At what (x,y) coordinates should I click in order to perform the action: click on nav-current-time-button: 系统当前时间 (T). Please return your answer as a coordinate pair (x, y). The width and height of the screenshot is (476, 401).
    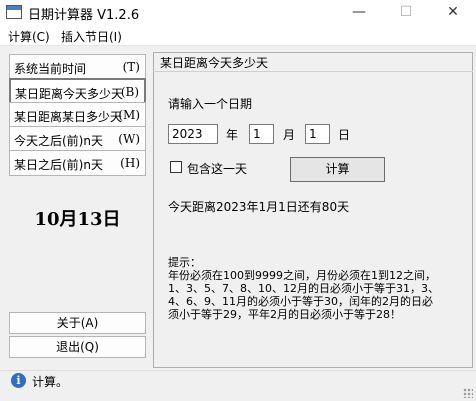
    Looking at the image, I should click on (77, 67).